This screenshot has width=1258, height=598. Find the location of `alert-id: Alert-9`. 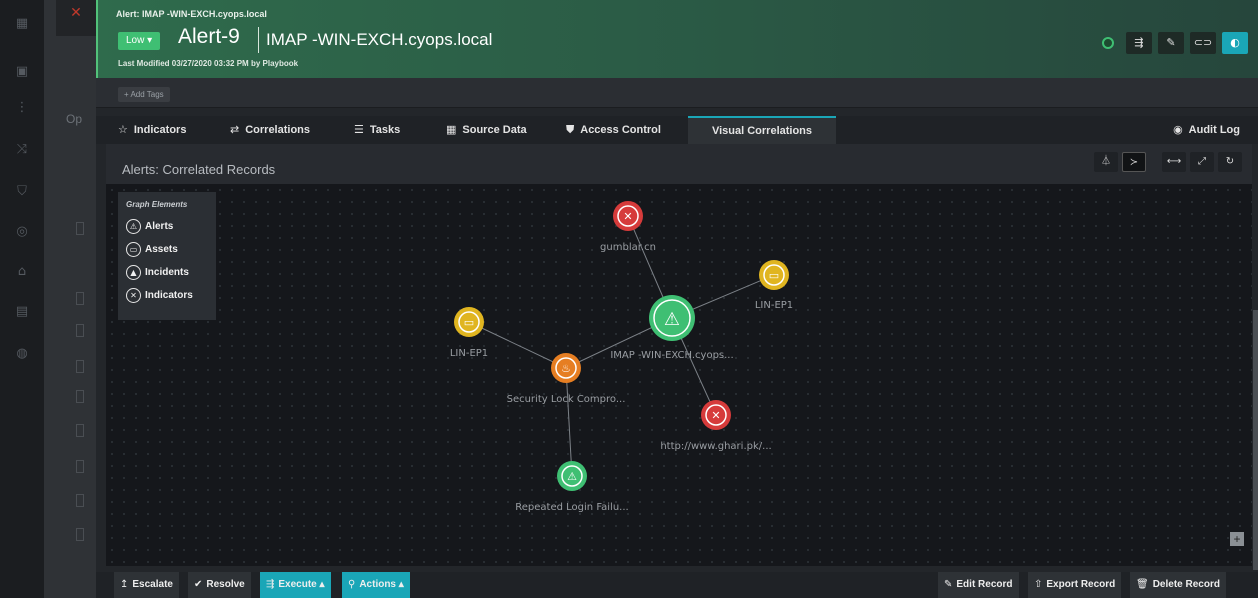

alert-id: Alert-9 is located at coordinates (209, 36).